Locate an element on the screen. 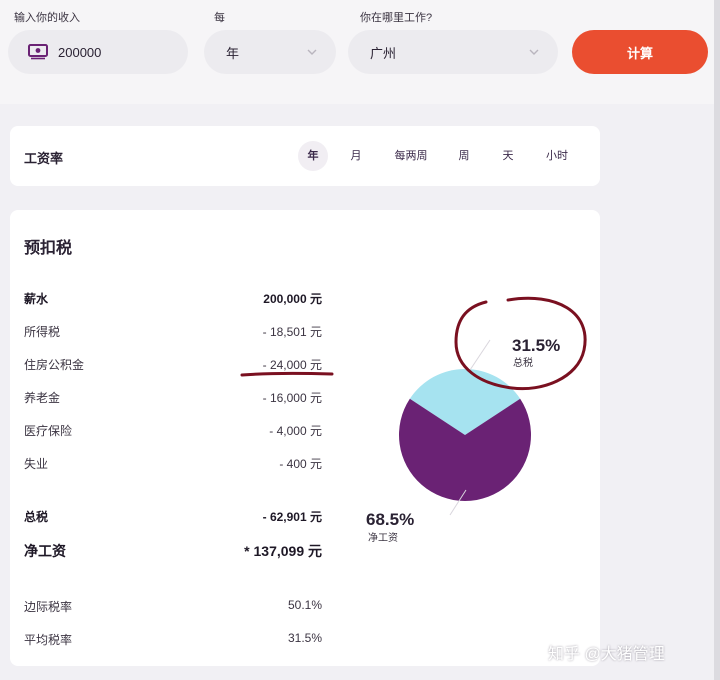  pay-rate-card: 工资率 年 月 每两周 周 天 小时 is located at coordinates (305, 156).